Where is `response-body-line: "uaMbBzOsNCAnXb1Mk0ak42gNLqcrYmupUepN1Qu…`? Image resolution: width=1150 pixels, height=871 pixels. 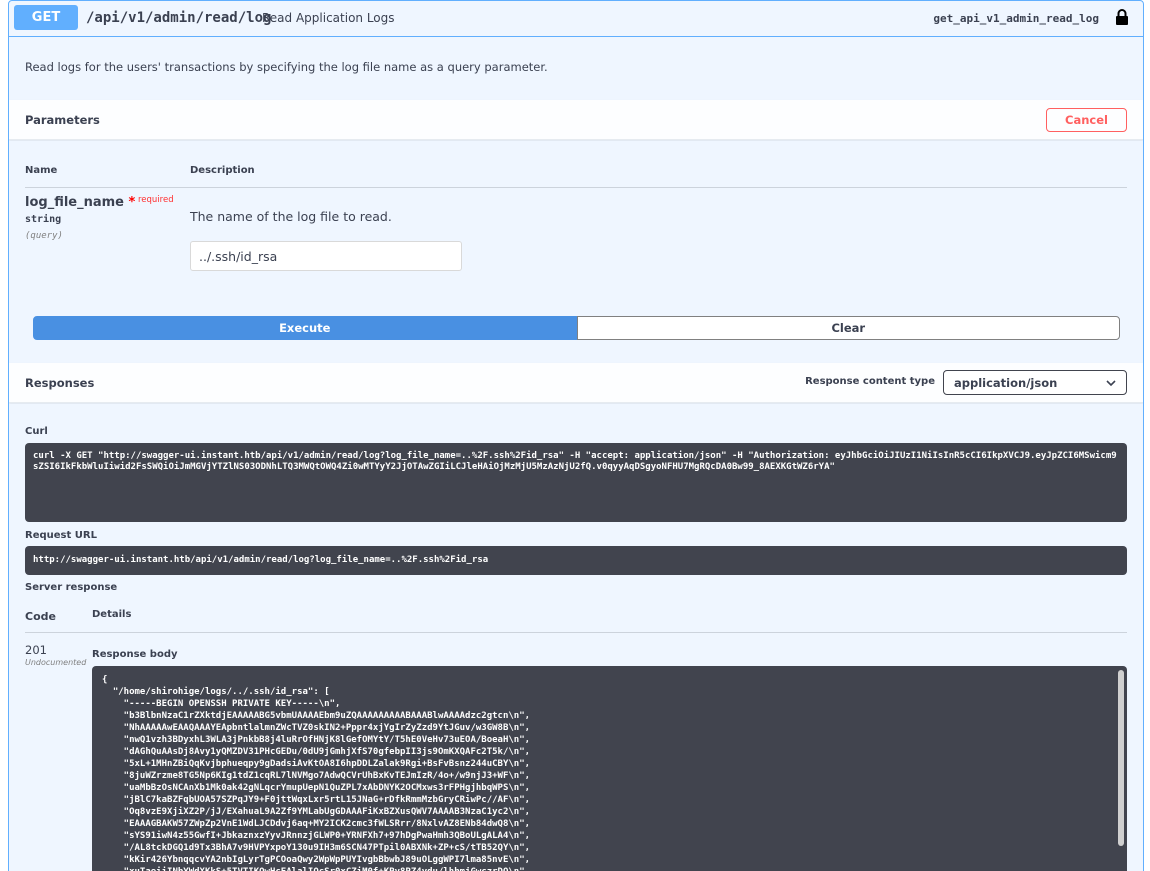 response-body-line: "uaMbBzOsNCAnXb1Mk0ak42gNLqcrYmupUepN1Qu… is located at coordinates (316, 788).